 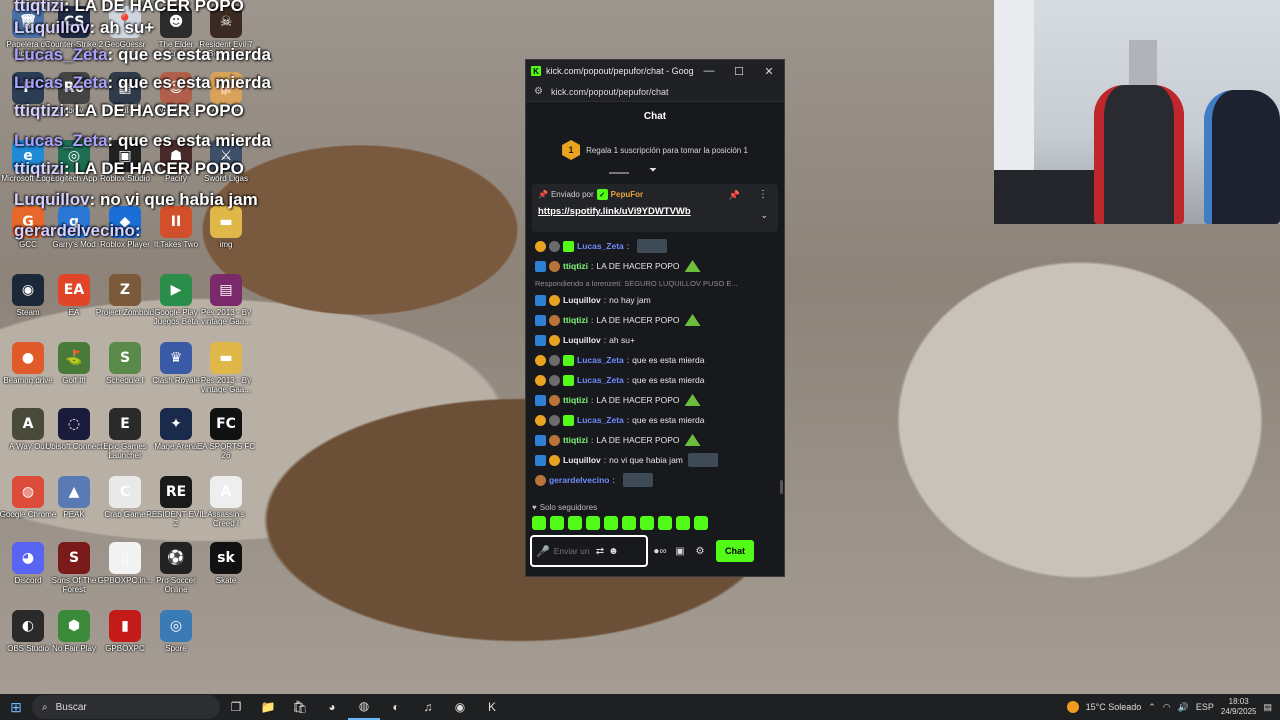 I want to click on pinned-author: PepuFor, so click(x=627, y=194).